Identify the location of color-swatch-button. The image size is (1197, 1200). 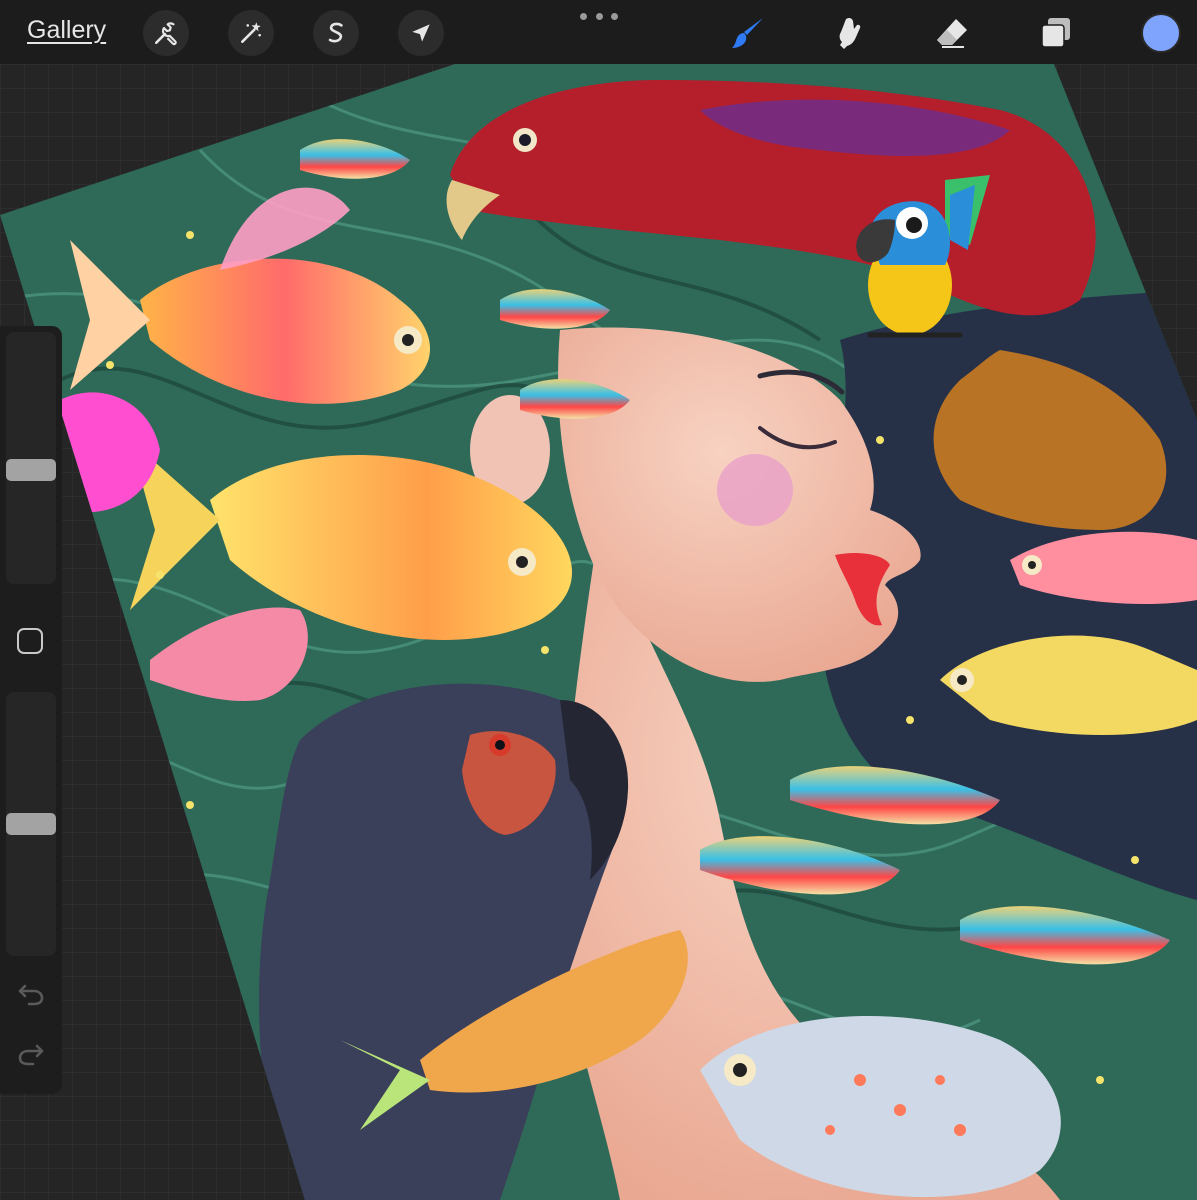
(1161, 33).